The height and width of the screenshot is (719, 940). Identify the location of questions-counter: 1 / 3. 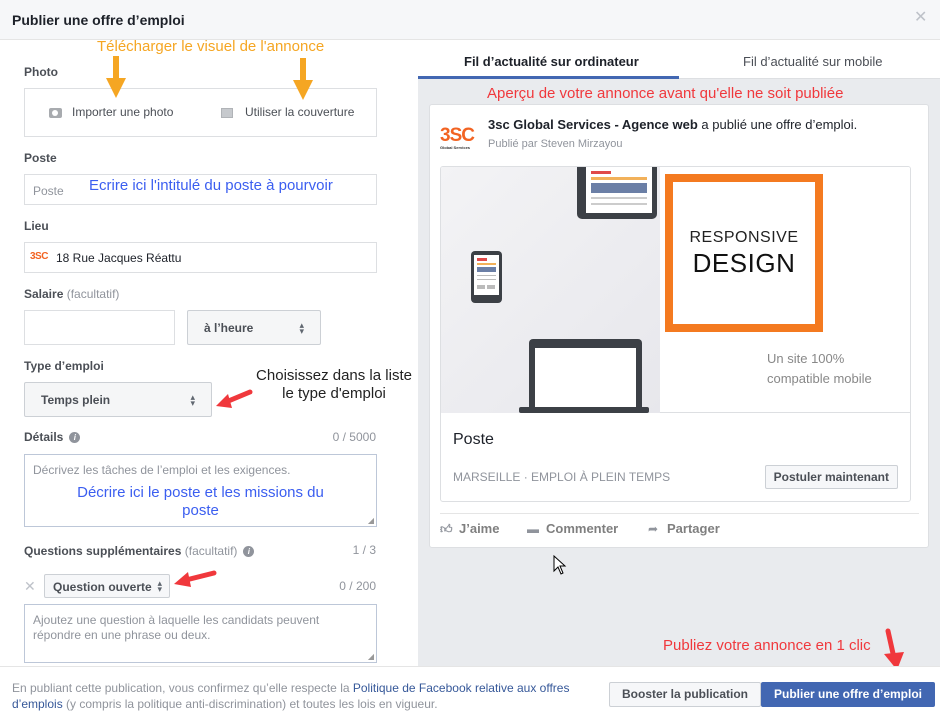
(364, 550).